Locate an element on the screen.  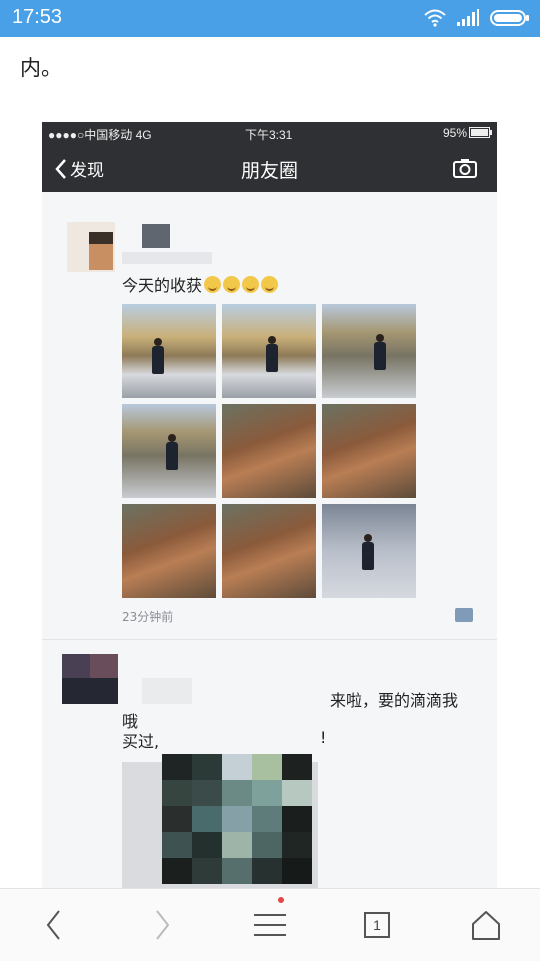
post1-avatar is located at coordinates (91, 247).